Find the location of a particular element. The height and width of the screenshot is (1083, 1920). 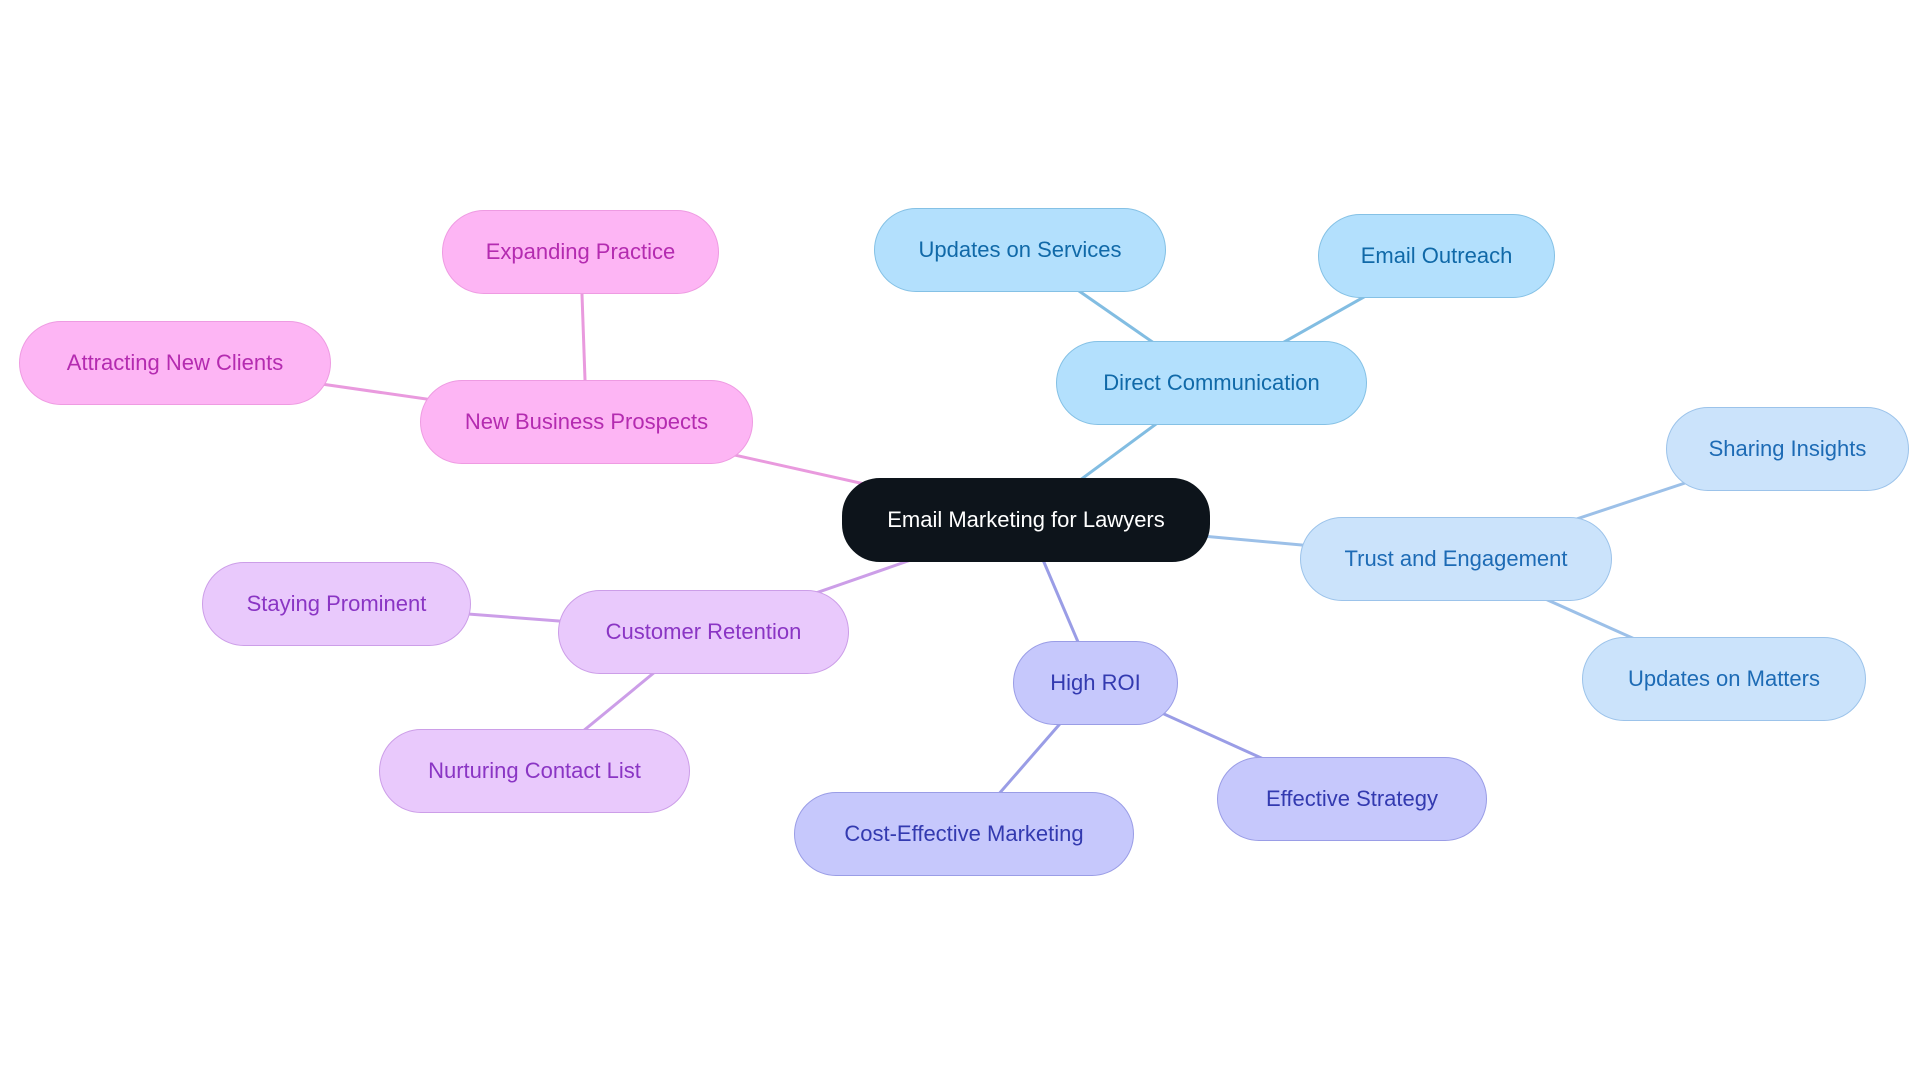

node-email-outreach: Email Outreach is located at coordinates (1436, 256).